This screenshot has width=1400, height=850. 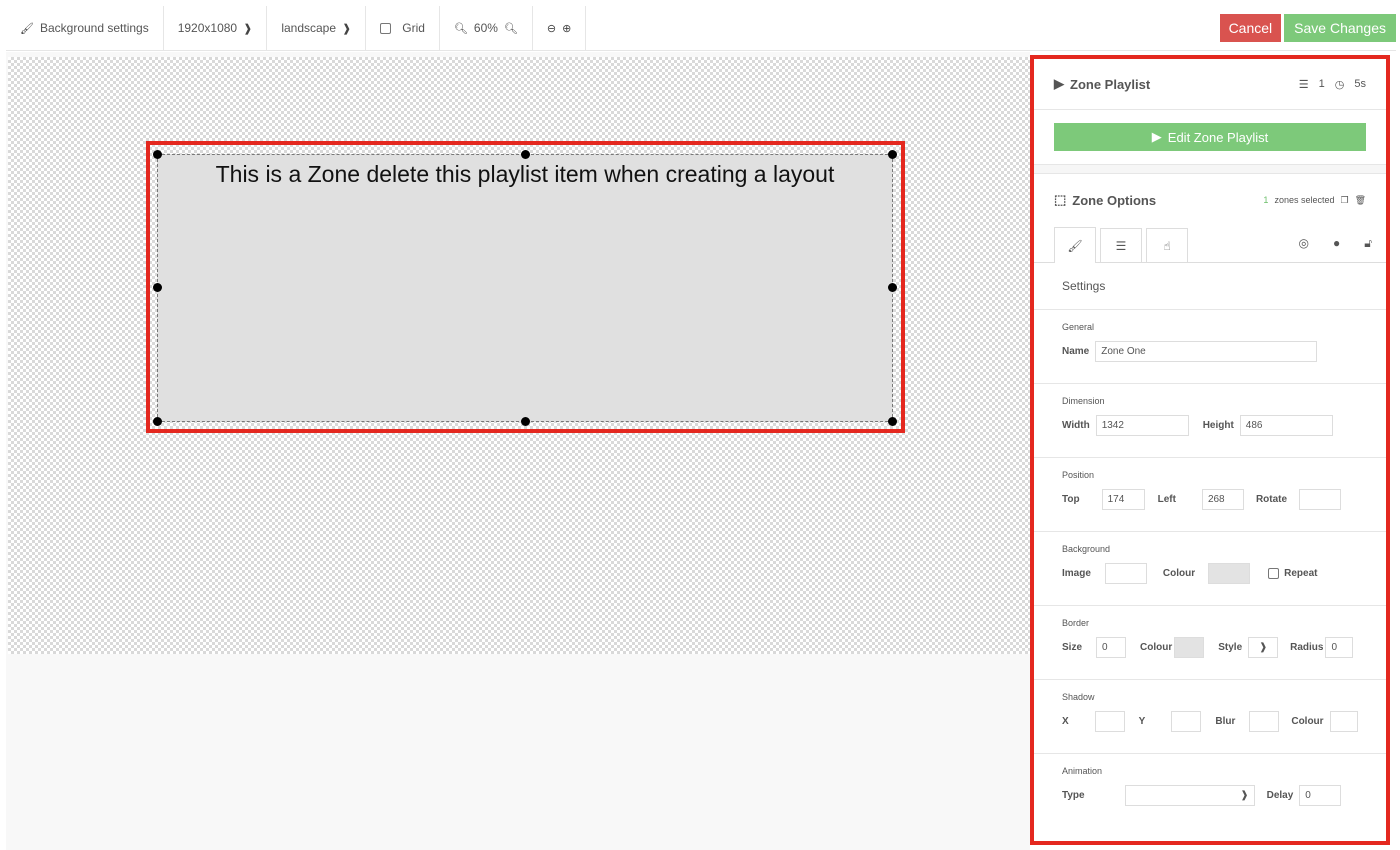 I want to click on shadow-title: Shadow, so click(x=1078, y=697).